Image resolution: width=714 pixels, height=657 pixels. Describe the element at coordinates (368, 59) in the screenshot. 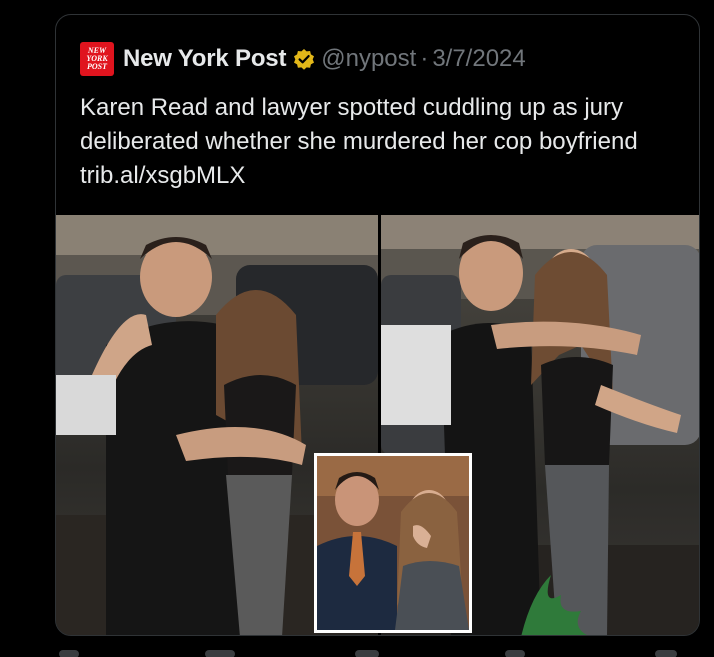

I see `author-handle: @nypost` at that location.